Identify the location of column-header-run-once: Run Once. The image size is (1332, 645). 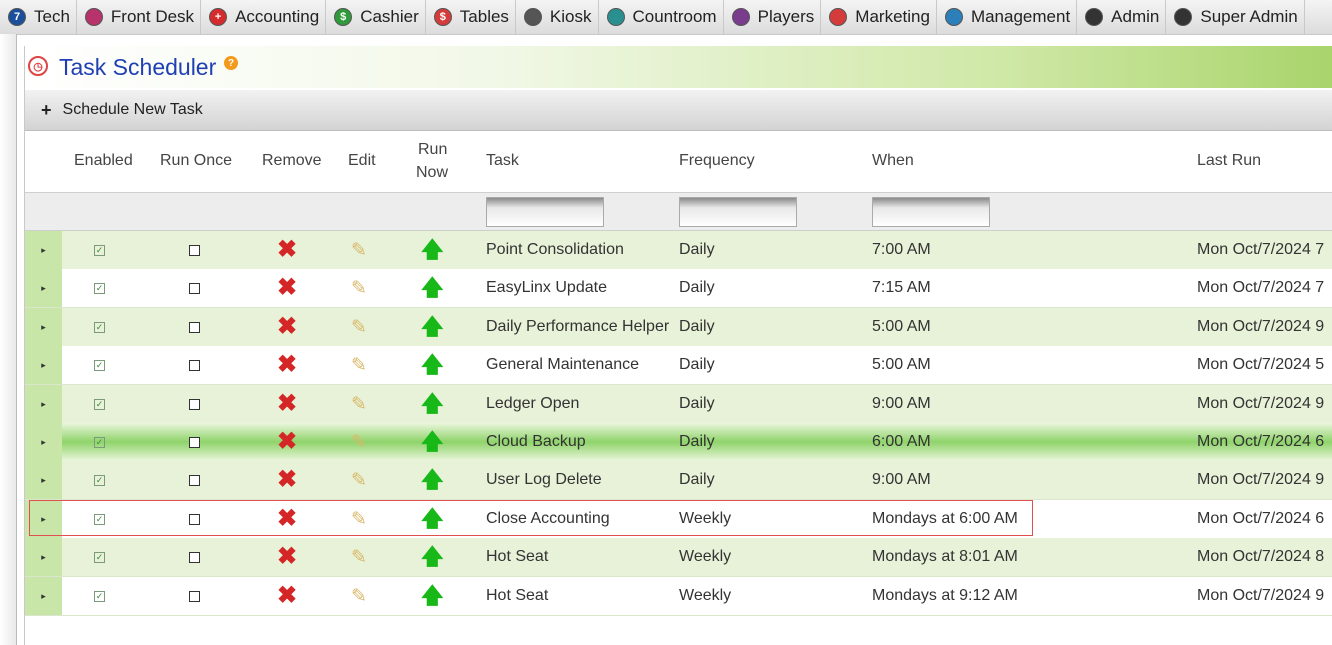
(196, 161).